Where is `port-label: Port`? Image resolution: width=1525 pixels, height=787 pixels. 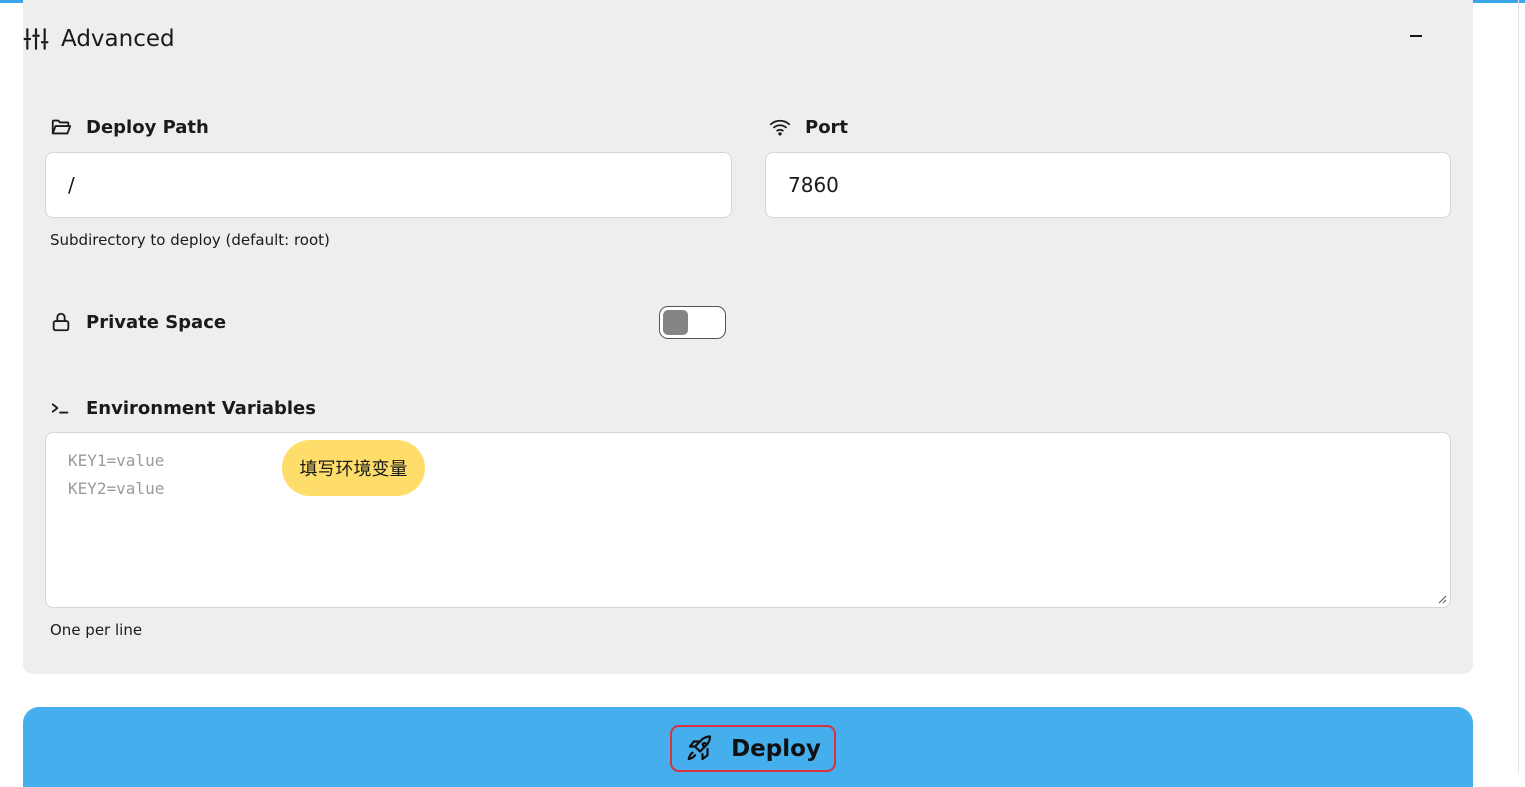
port-label: Port is located at coordinates (808, 127).